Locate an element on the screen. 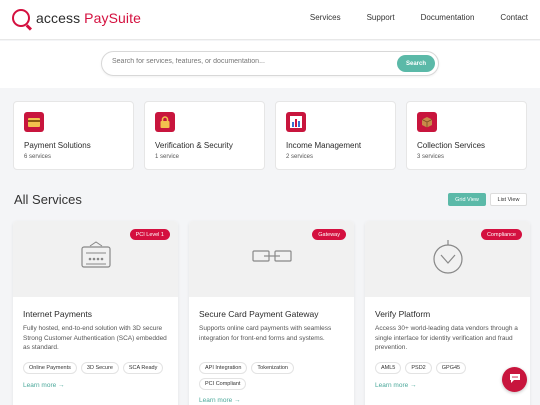 This screenshot has height=405, width=540. category-count: 3 services is located at coordinates (431, 157).